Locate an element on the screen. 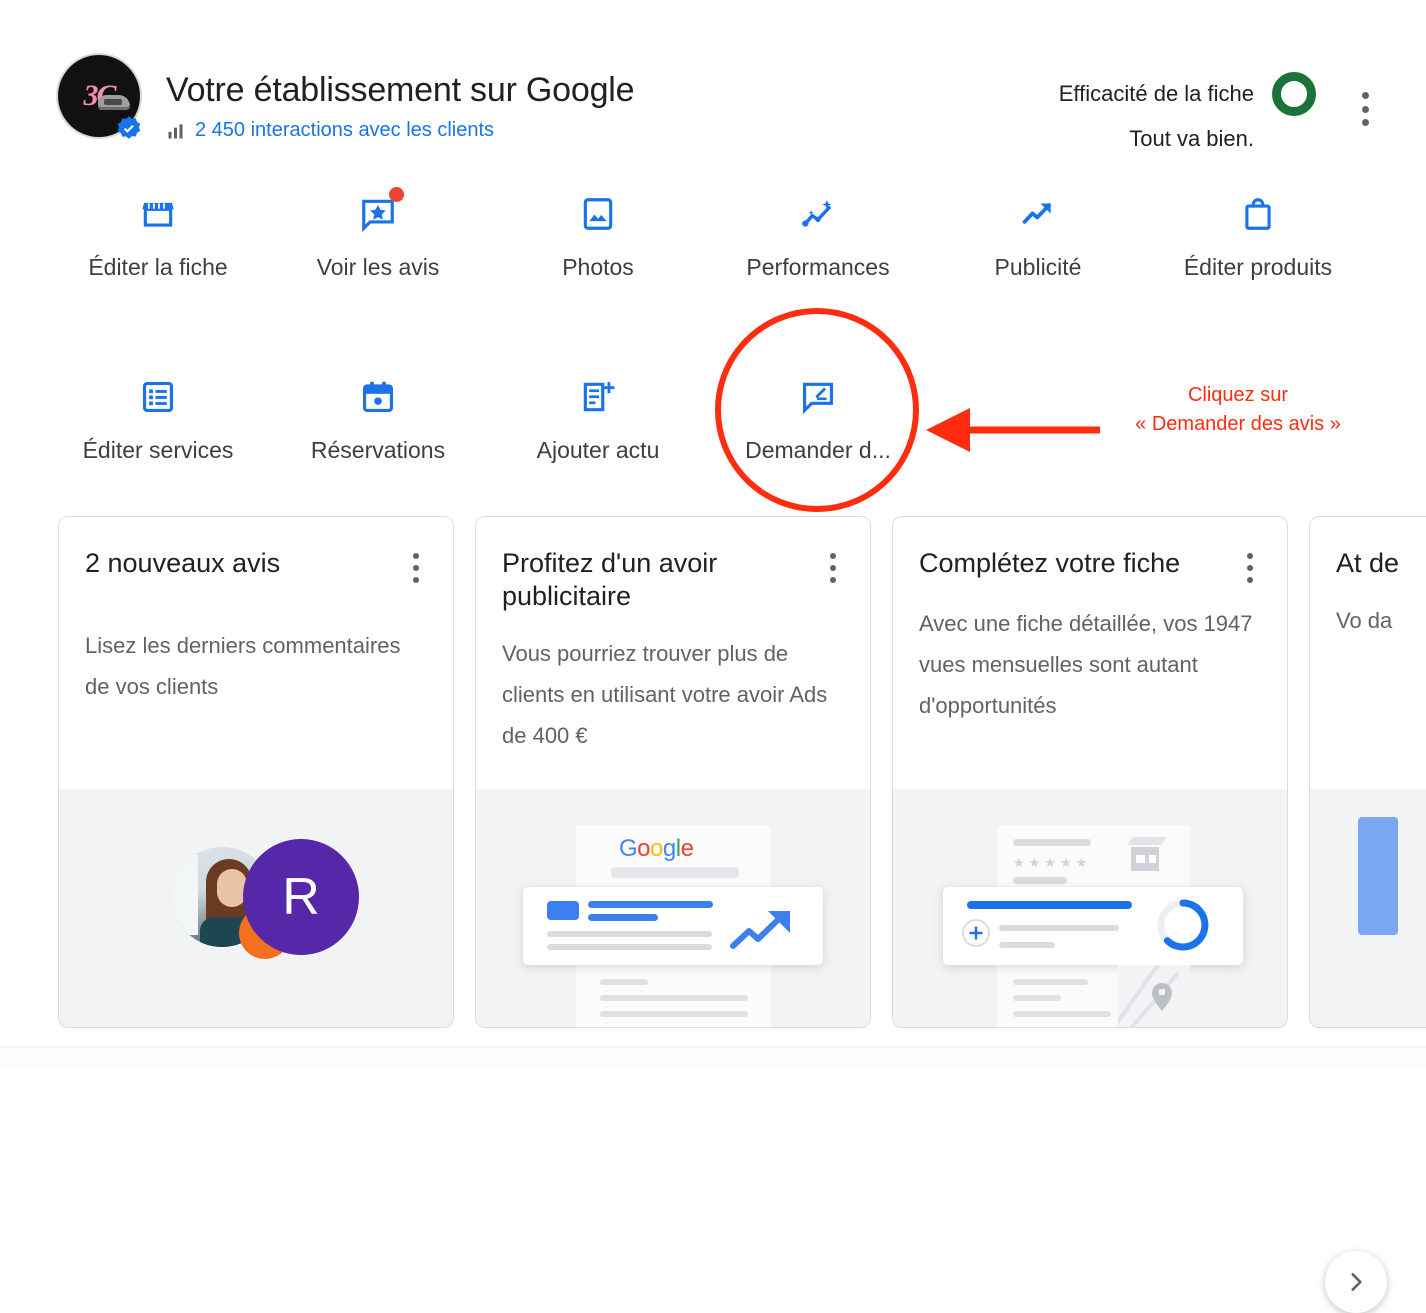 The height and width of the screenshot is (1313, 1426). annotation-line-1: Cliquez sur is located at coordinates (1238, 395).